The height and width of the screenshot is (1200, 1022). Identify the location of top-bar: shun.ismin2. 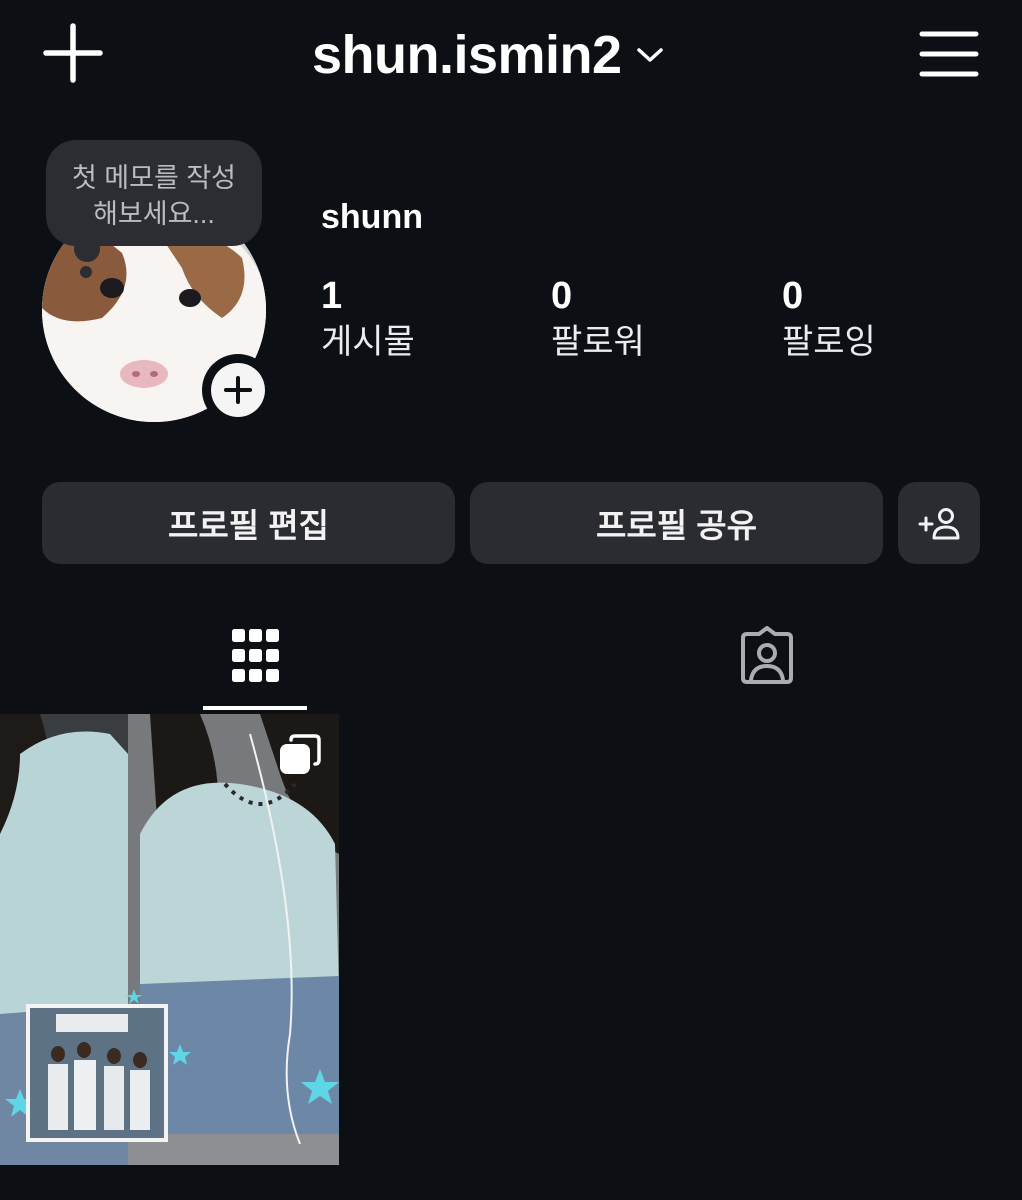
(511, 55).